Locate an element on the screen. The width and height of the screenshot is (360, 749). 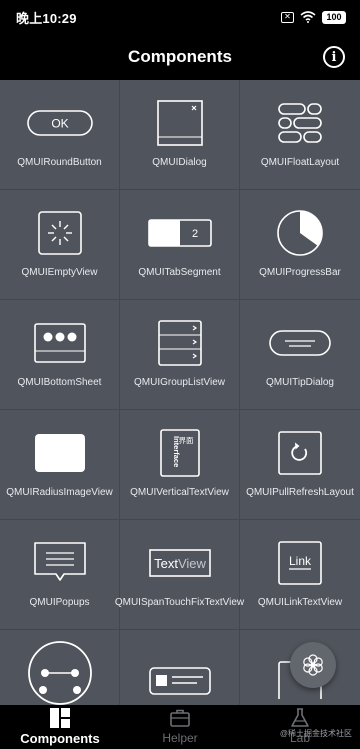
grid-item-tab-segment: 2 QMUITabSegment is located at coordinates (180, 245).